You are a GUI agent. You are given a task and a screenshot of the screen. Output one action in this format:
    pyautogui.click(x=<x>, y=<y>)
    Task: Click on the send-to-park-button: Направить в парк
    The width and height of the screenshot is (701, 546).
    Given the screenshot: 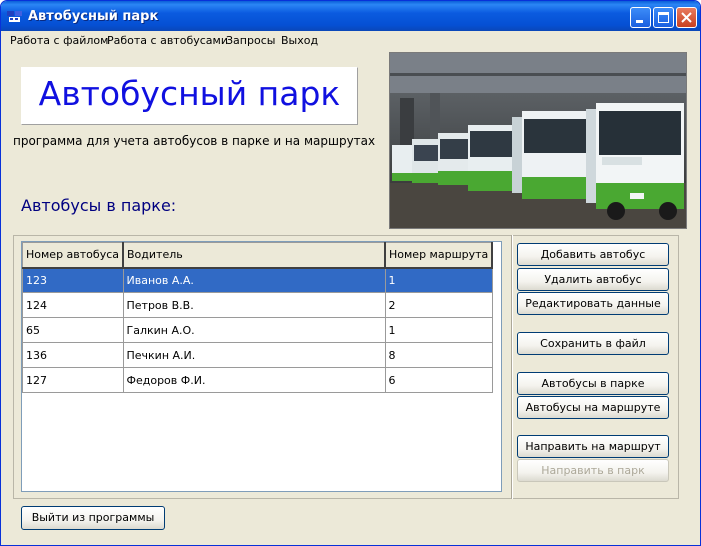 What is the action you would take?
    pyautogui.click(x=593, y=470)
    